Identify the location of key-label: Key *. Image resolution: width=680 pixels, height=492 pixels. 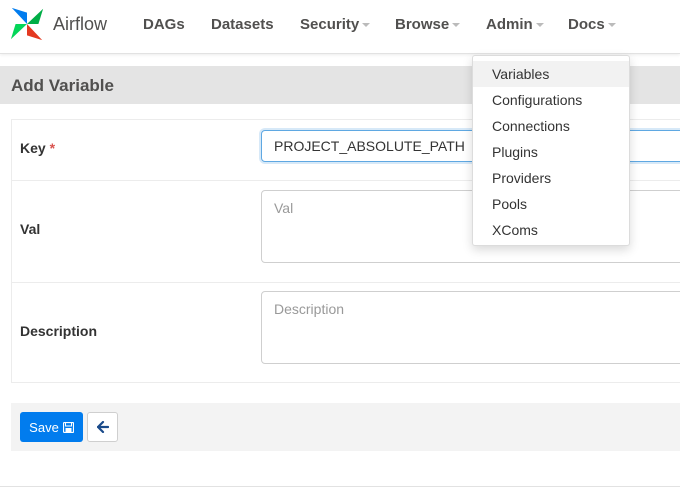
(37, 148).